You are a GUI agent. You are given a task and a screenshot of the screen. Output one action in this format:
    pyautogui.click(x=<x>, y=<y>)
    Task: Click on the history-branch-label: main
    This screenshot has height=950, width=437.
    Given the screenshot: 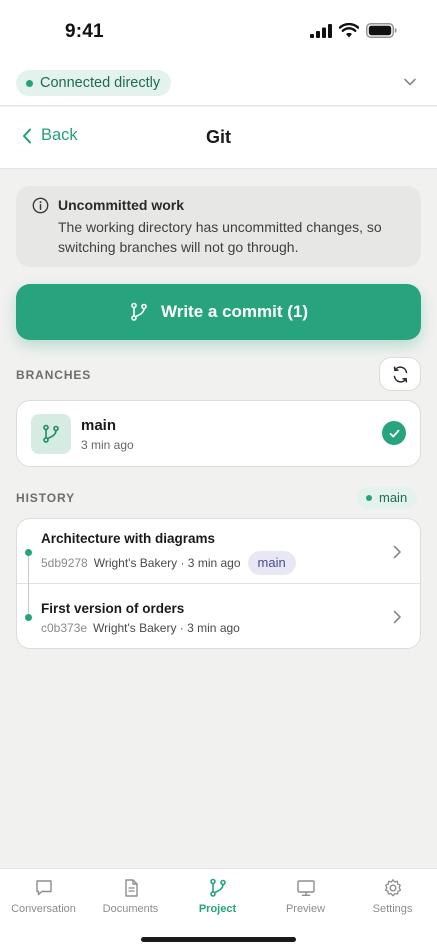 What is the action you would take?
    pyautogui.click(x=393, y=497)
    